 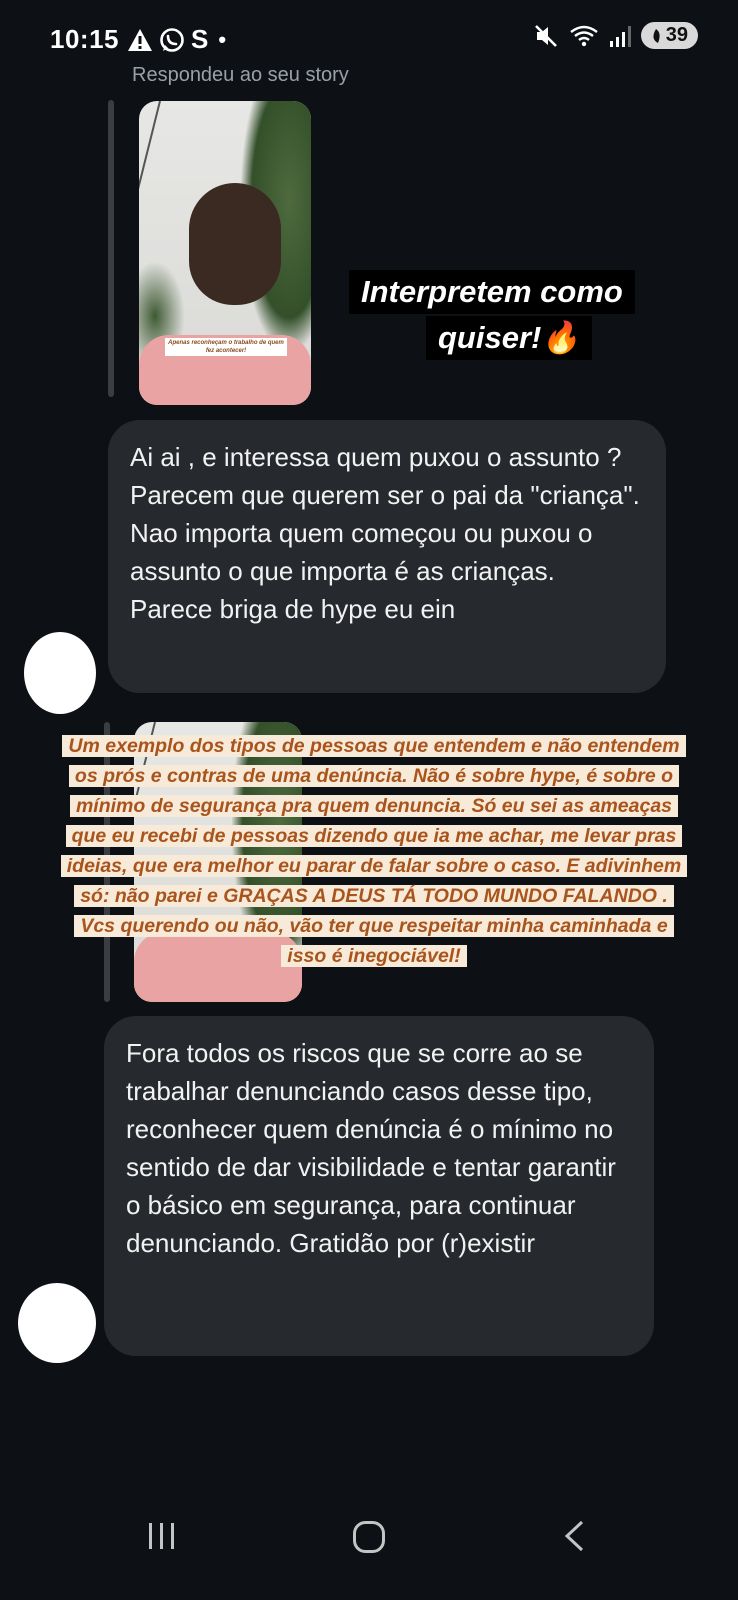 I want to click on clock: 10:15, so click(x=84, y=39).